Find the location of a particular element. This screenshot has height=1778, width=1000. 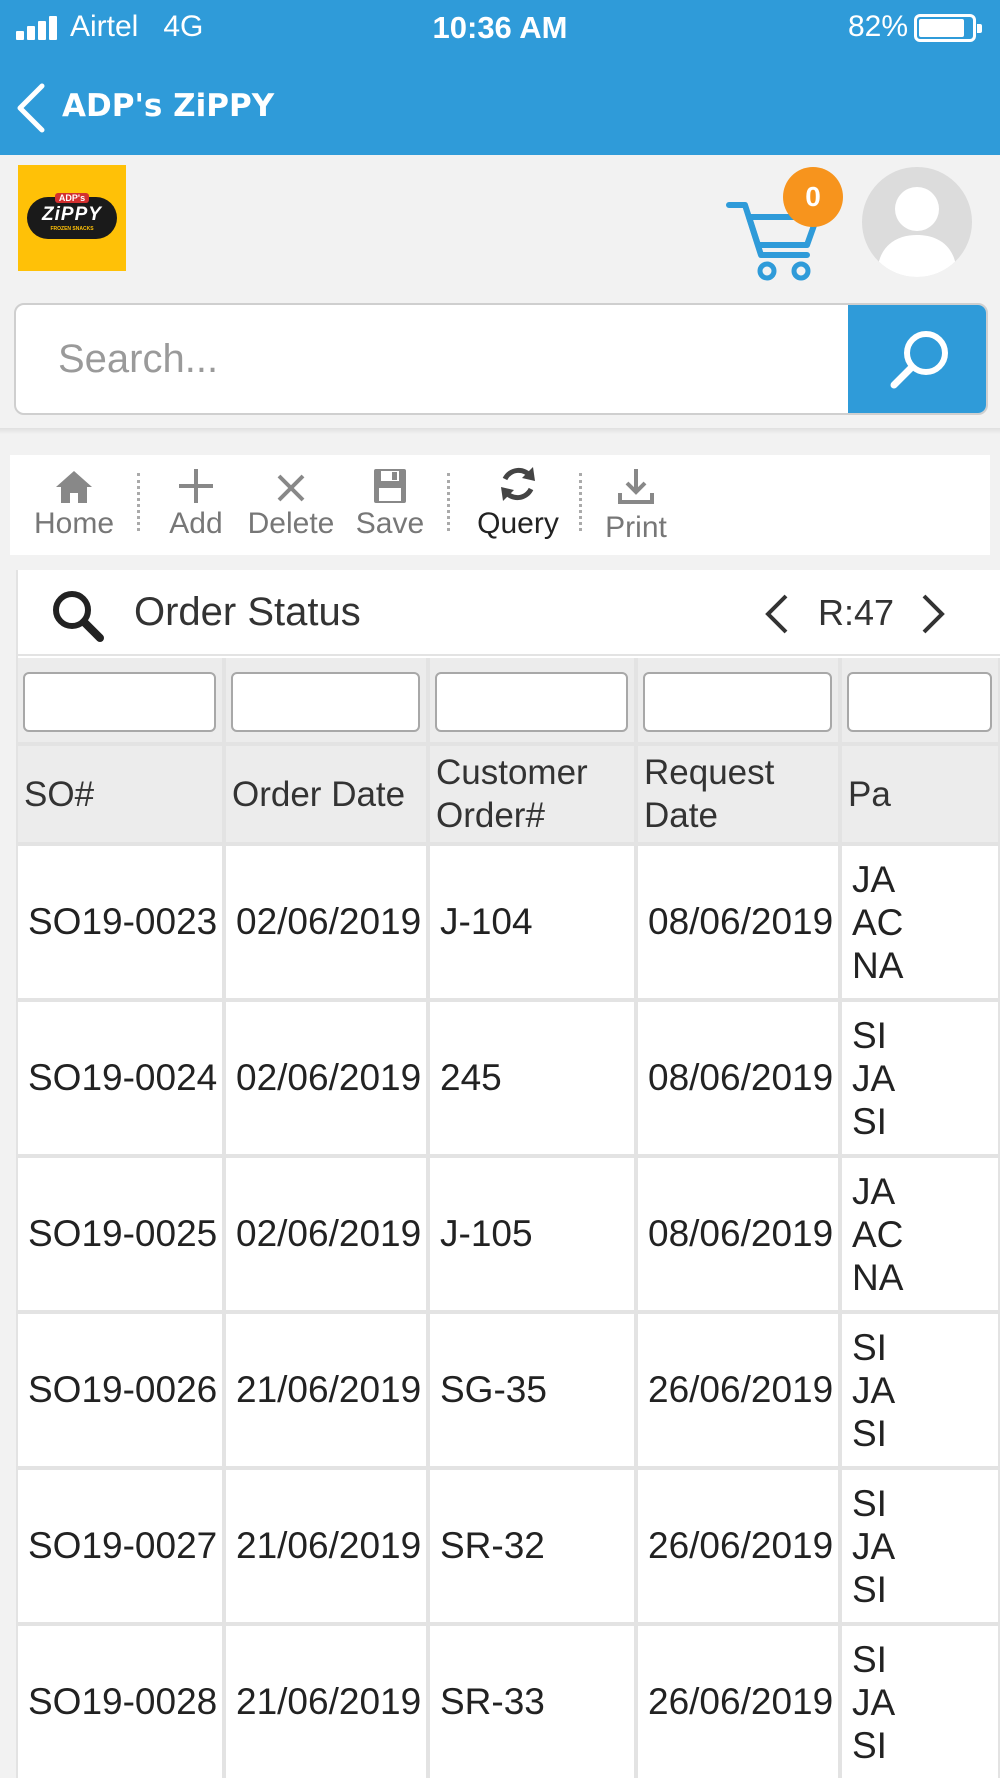

cell-so-number: SO19-0024 is located at coordinates (122, 1080).